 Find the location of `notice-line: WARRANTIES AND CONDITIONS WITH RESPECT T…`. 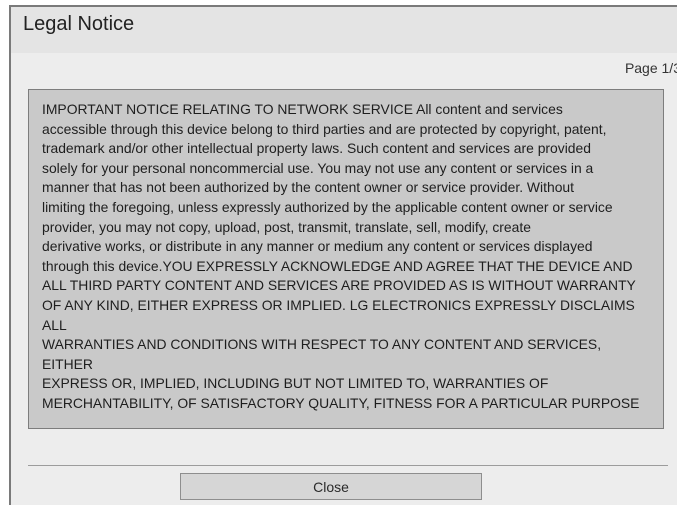

notice-line: WARRANTIES AND CONDITIONS WITH RESPECT T… is located at coordinates (322, 354).